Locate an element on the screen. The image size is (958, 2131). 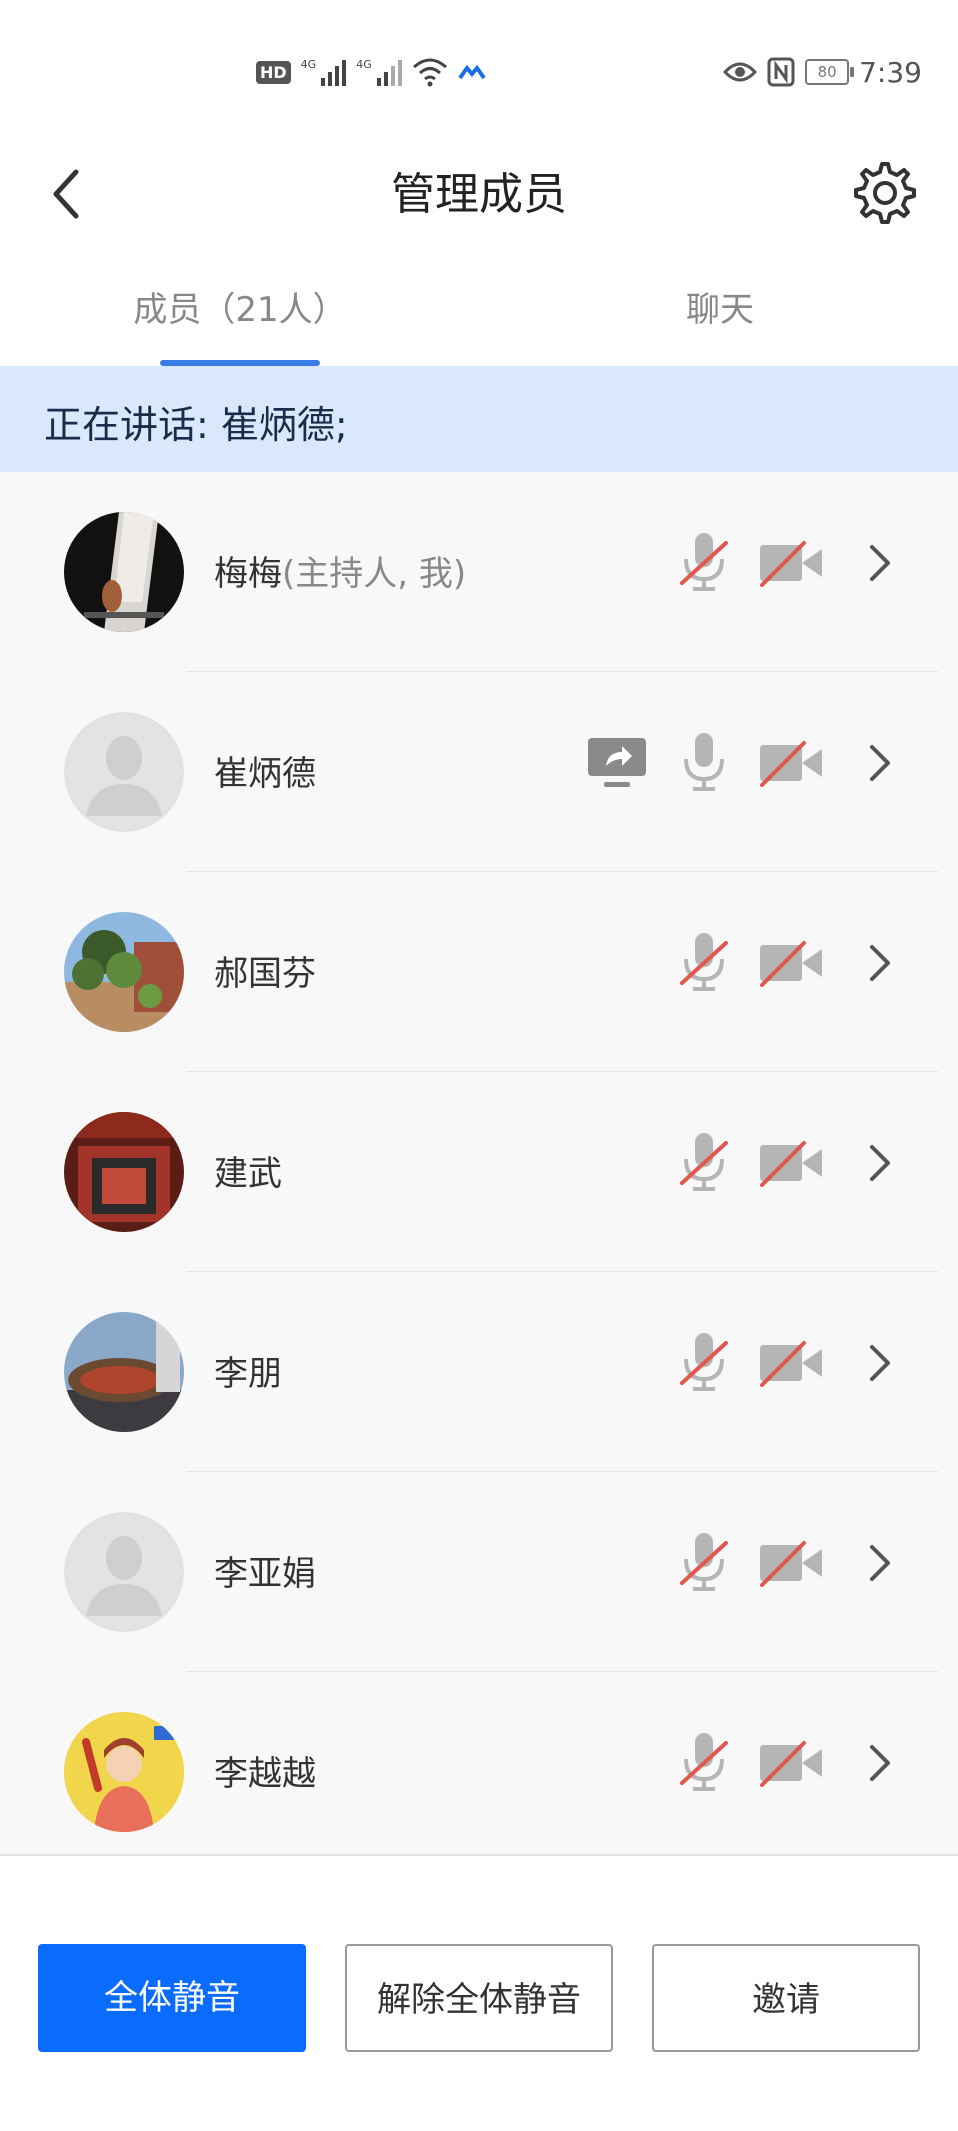
screen-share-indicator is located at coordinates (617, 763).